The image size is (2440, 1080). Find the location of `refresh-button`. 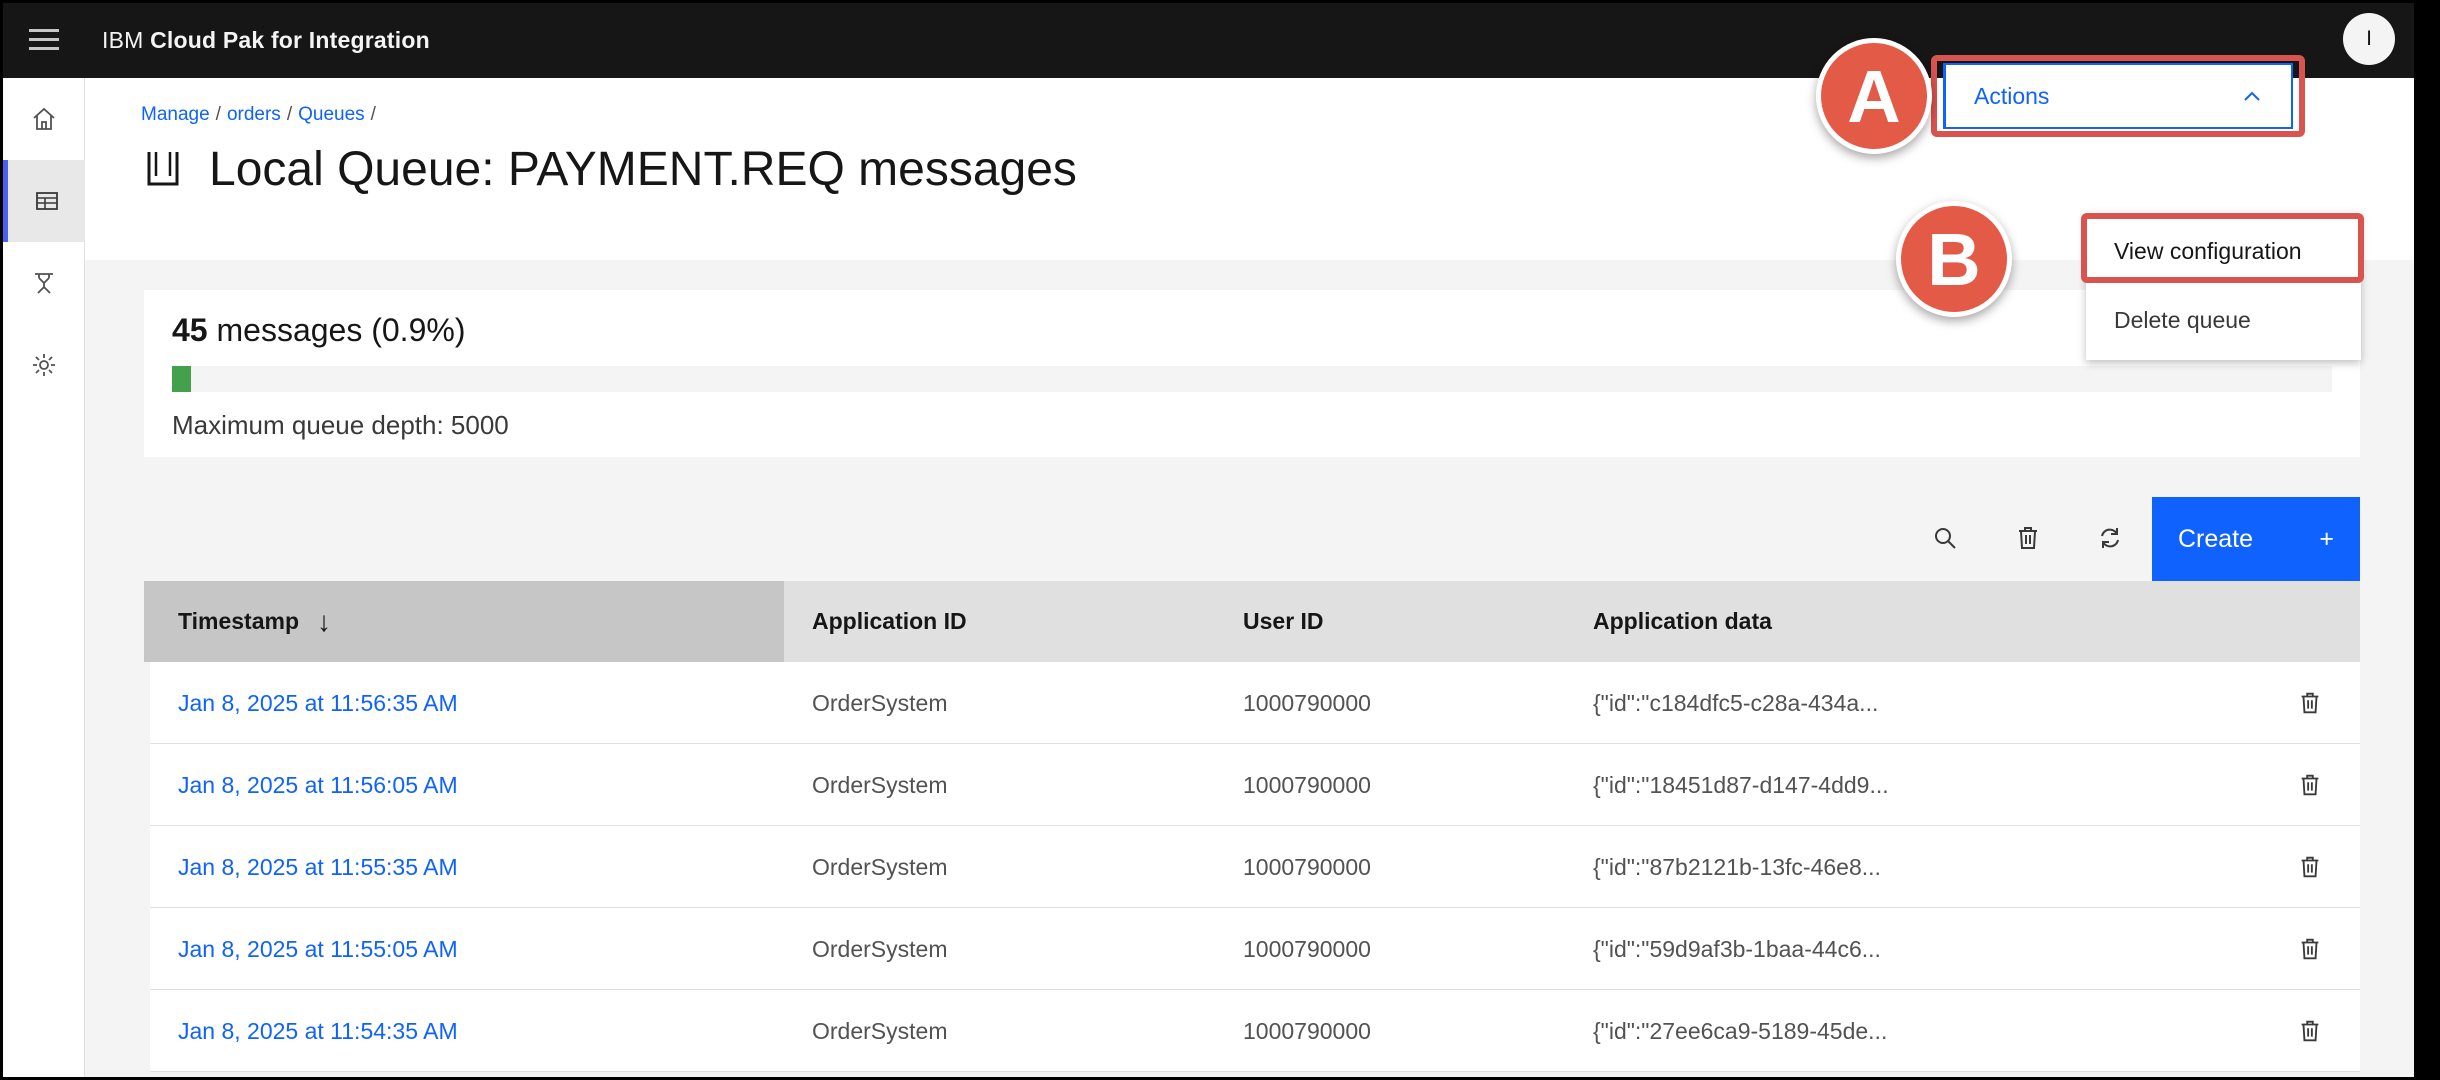

refresh-button is located at coordinates (2110, 538).